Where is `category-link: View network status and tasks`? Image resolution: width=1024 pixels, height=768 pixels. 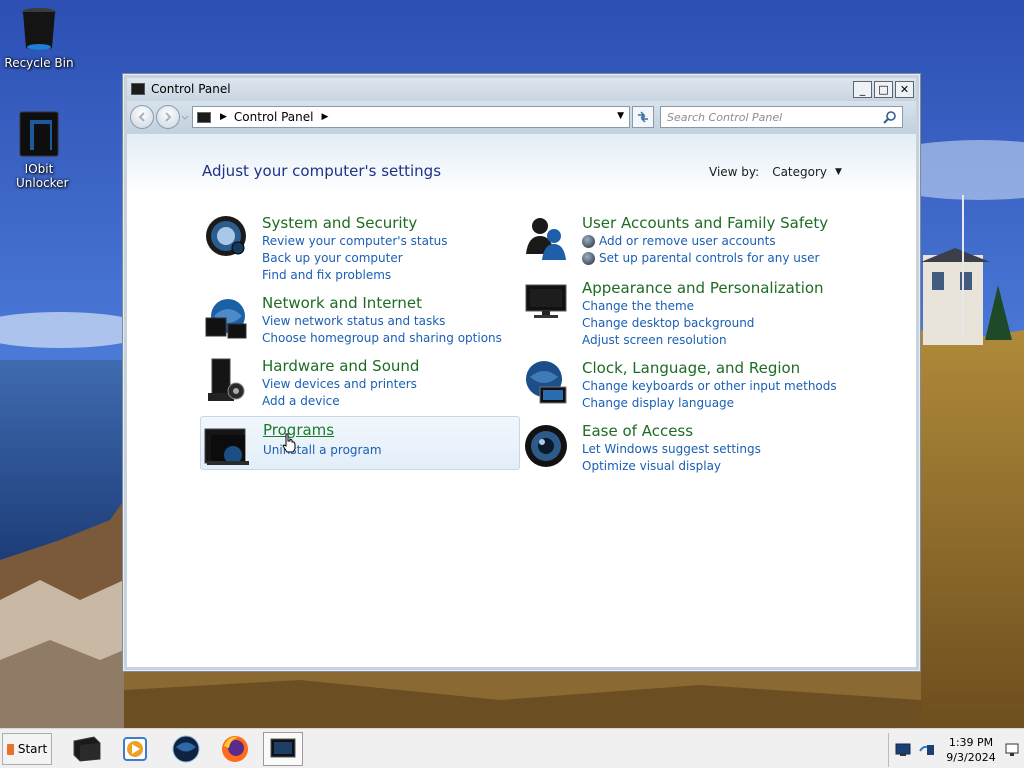 category-link: View network status and tasks is located at coordinates (382, 321).